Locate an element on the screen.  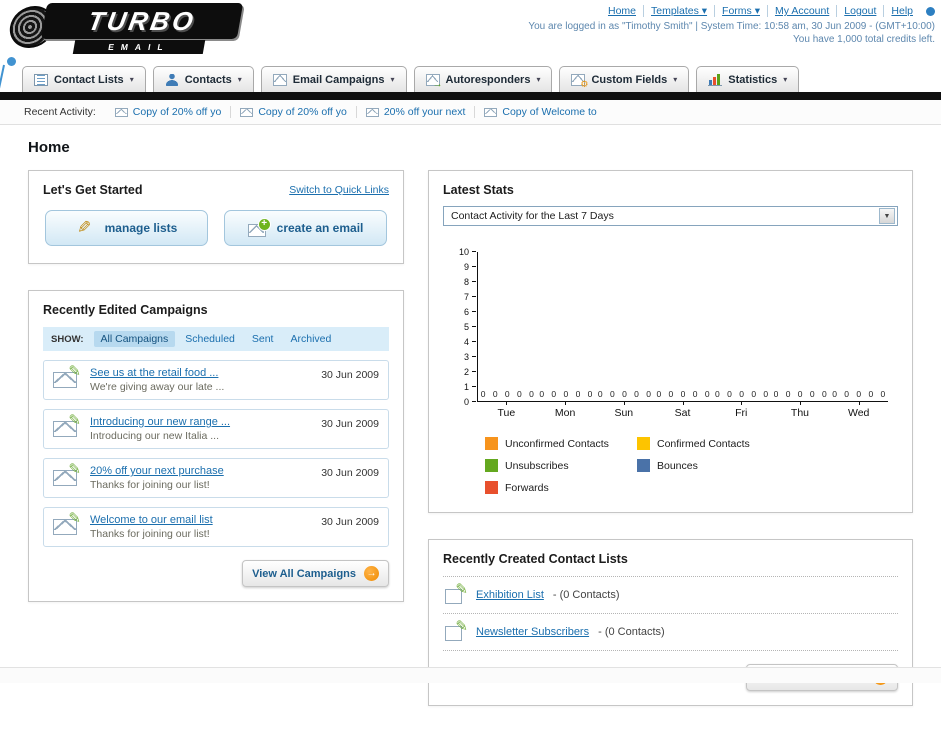
y-axis-label: 9 is located at coordinates (464, 267).